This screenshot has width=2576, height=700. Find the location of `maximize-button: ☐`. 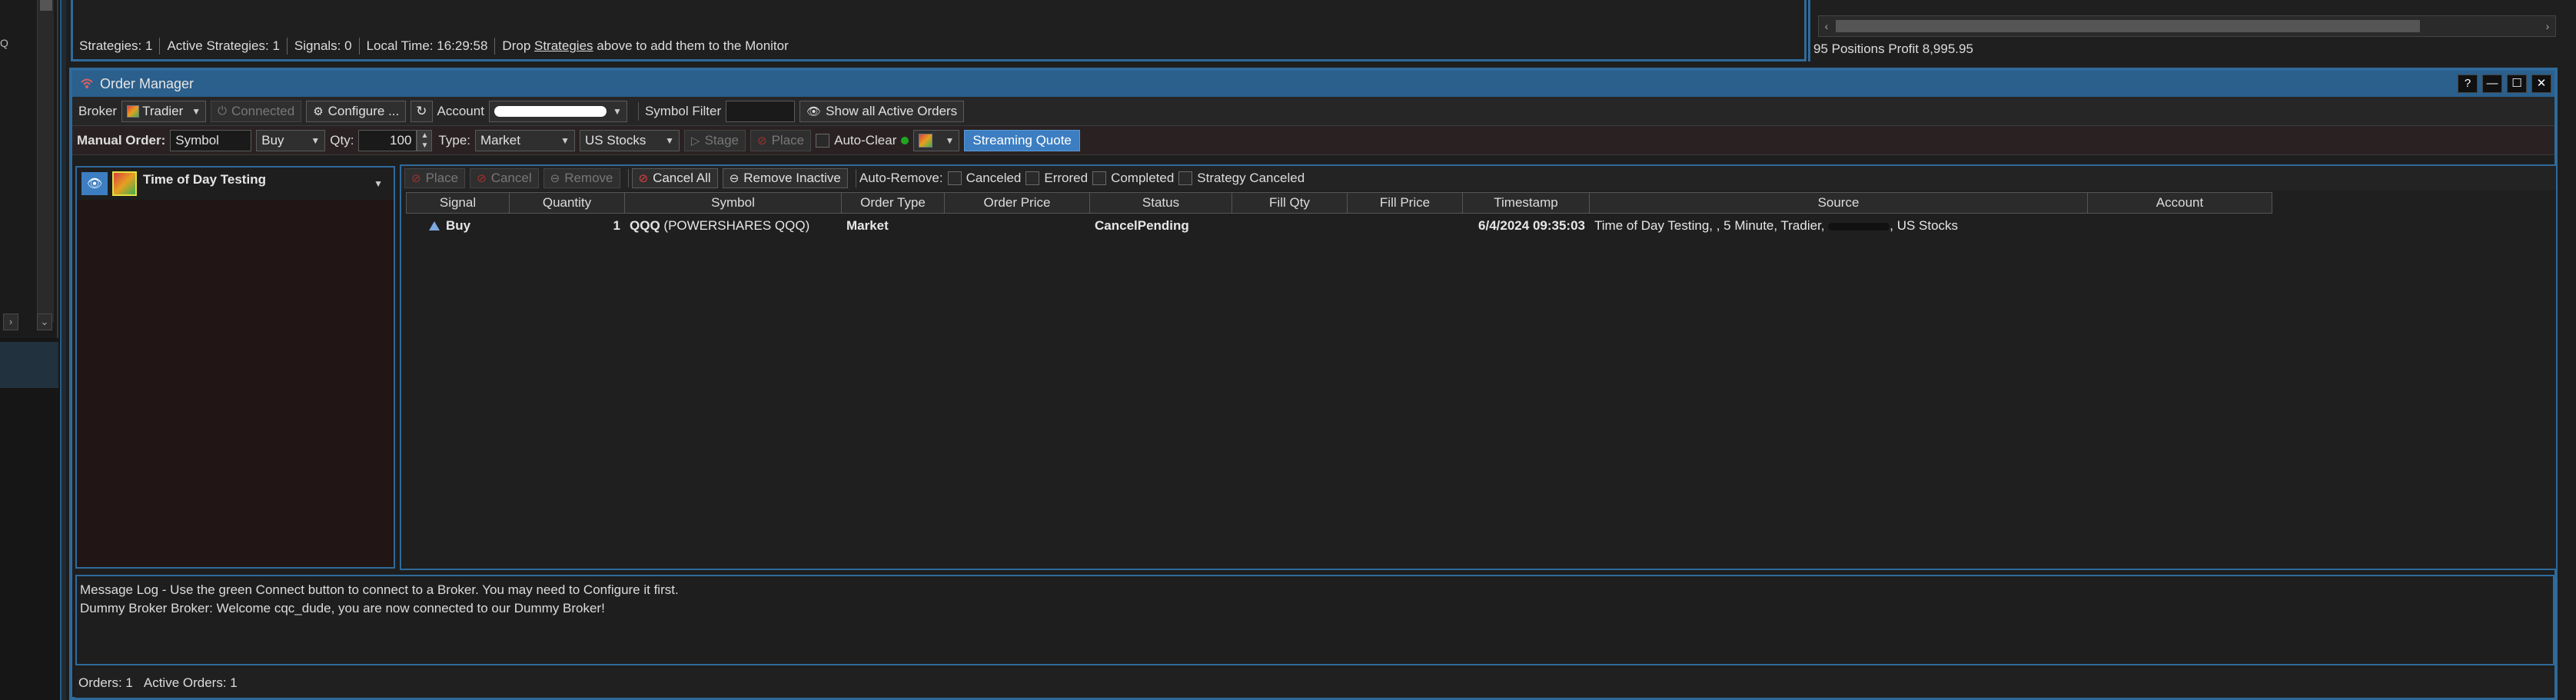

maximize-button: ☐ is located at coordinates (2517, 84).